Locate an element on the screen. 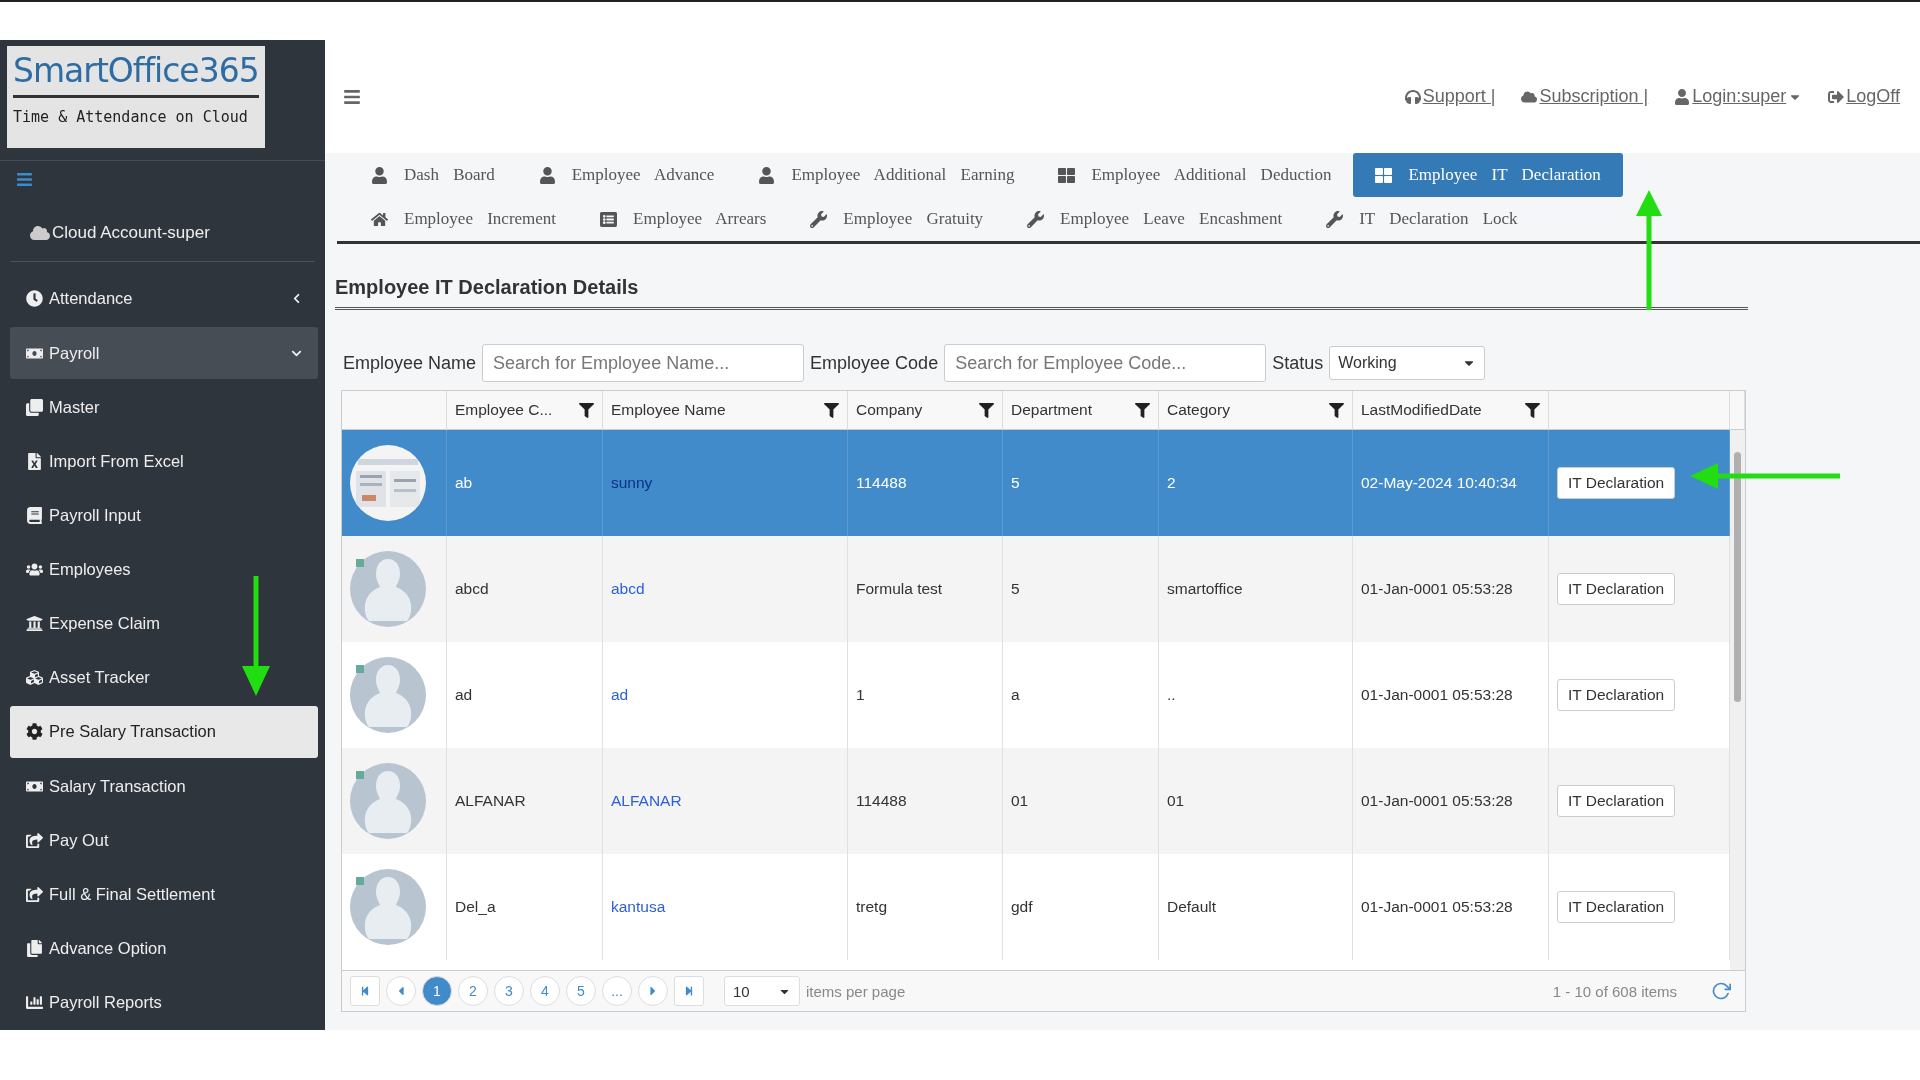 Image resolution: width=1920 pixels, height=1080 pixels. next-page-button is located at coordinates (653, 991).